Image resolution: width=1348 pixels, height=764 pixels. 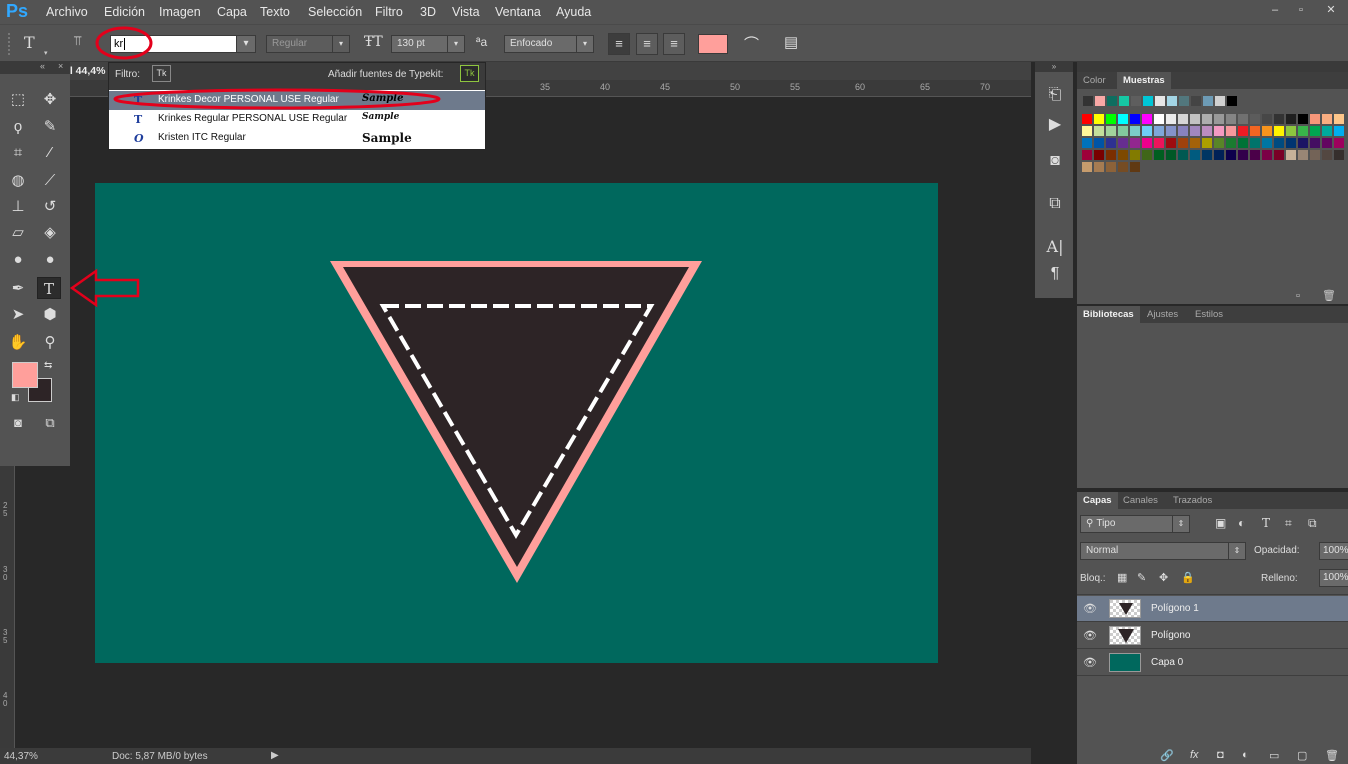 I want to click on filter-adjustment-icon: ◐, so click(x=1241, y=523).